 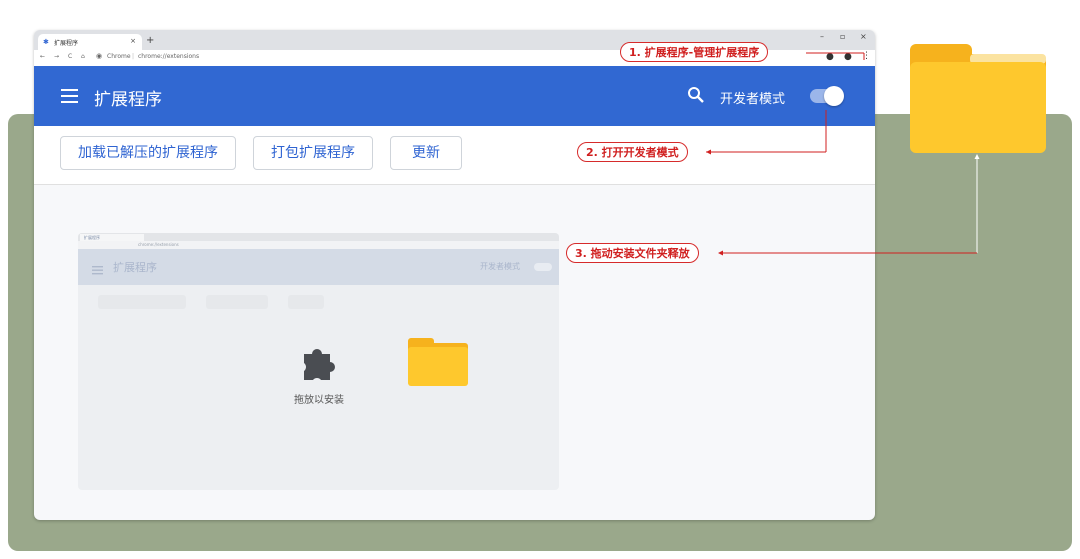 What do you see at coordinates (694, 52) in the screenshot?
I see `callout-step-1: 1. 扩展程序-管理扩展程序` at bounding box center [694, 52].